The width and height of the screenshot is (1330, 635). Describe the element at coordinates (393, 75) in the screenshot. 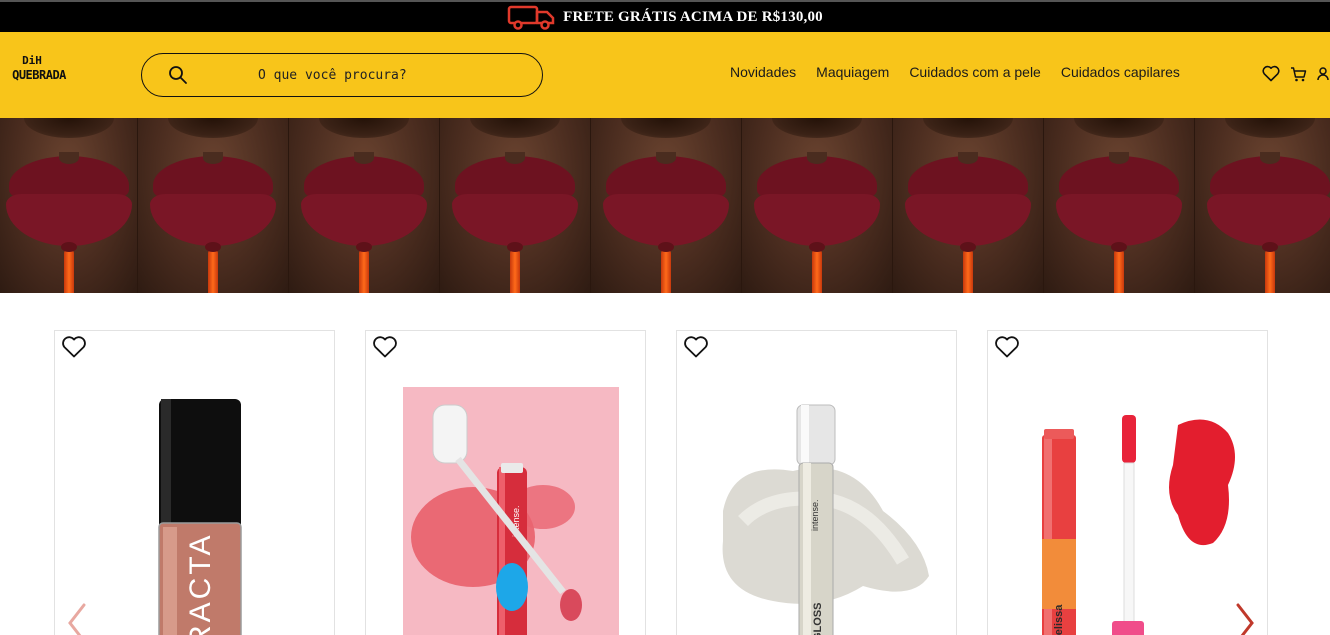

I see `search-input` at that location.